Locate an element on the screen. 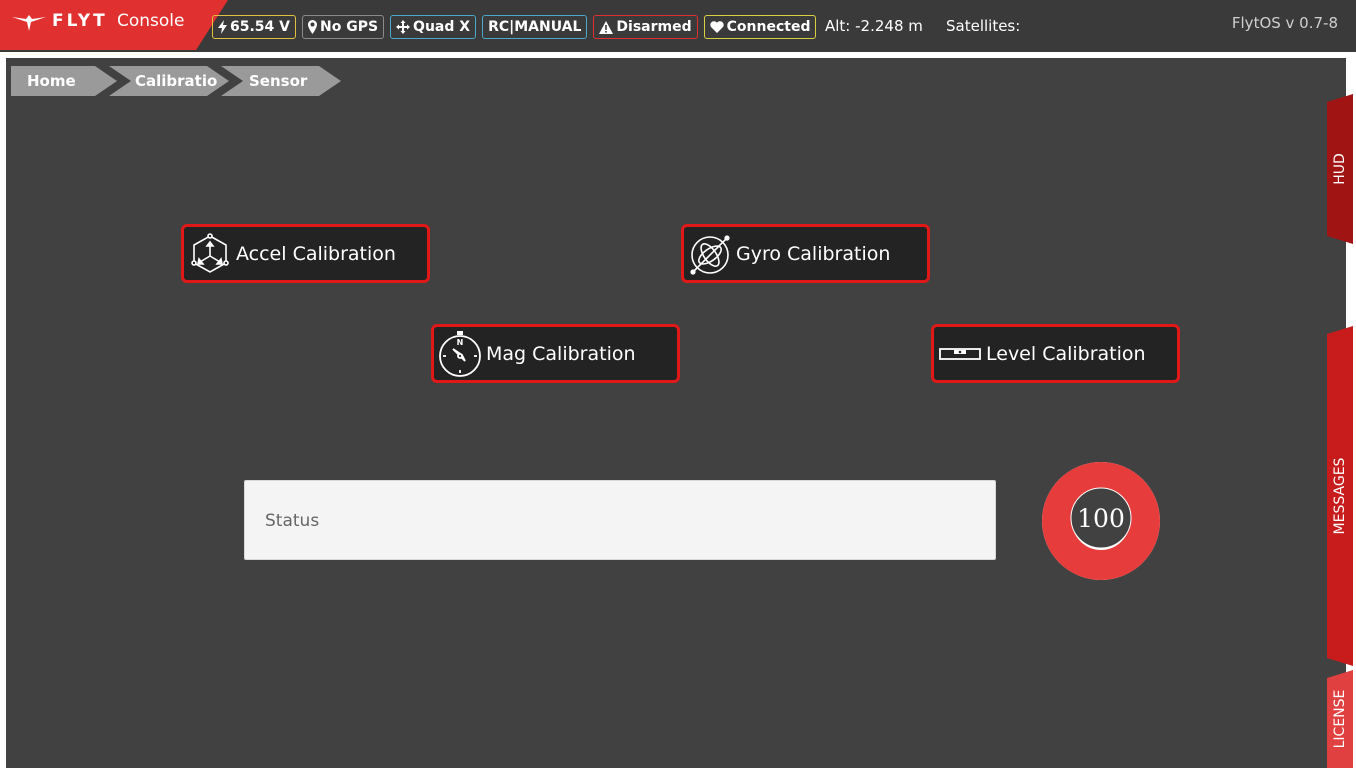  accel-calibration-label: Accel Calibration is located at coordinates (316, 253).